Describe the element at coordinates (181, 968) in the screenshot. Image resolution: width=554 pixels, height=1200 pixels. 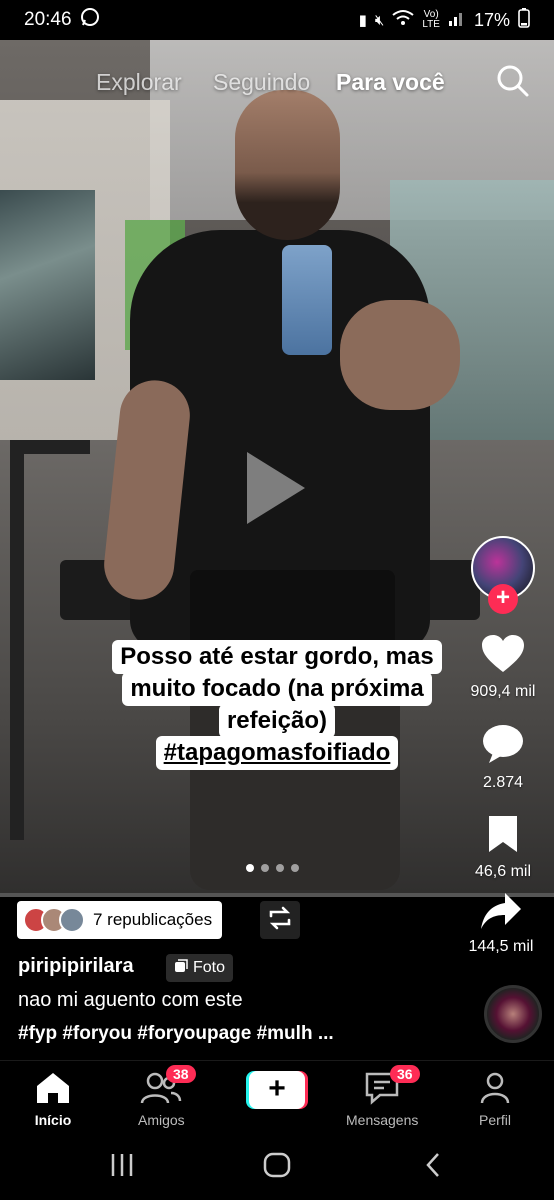
I see `photo-icon` at that location.